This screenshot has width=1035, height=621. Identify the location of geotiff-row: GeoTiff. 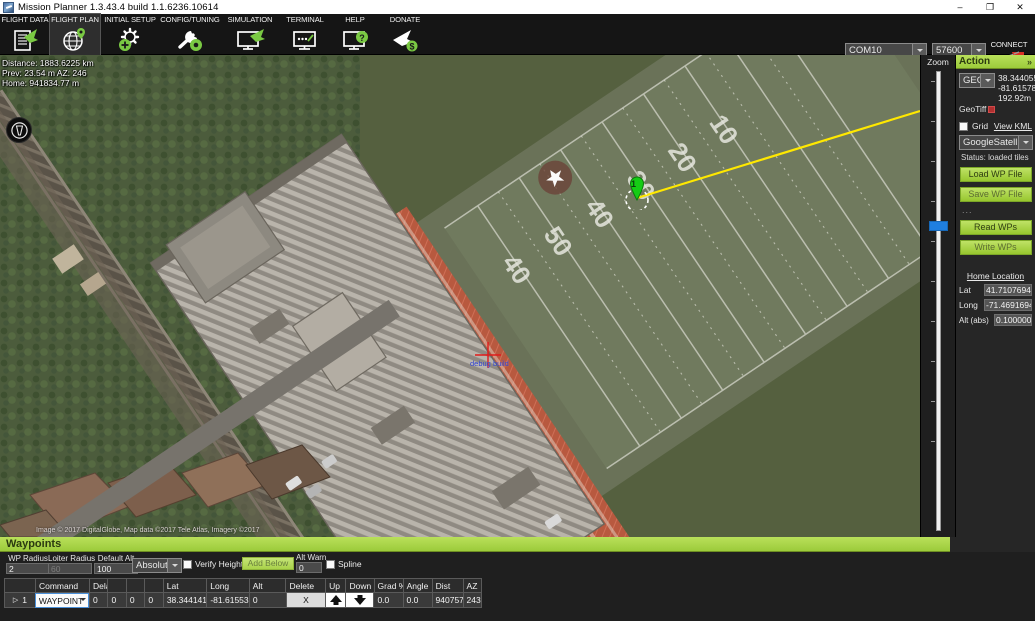
(995, 109).